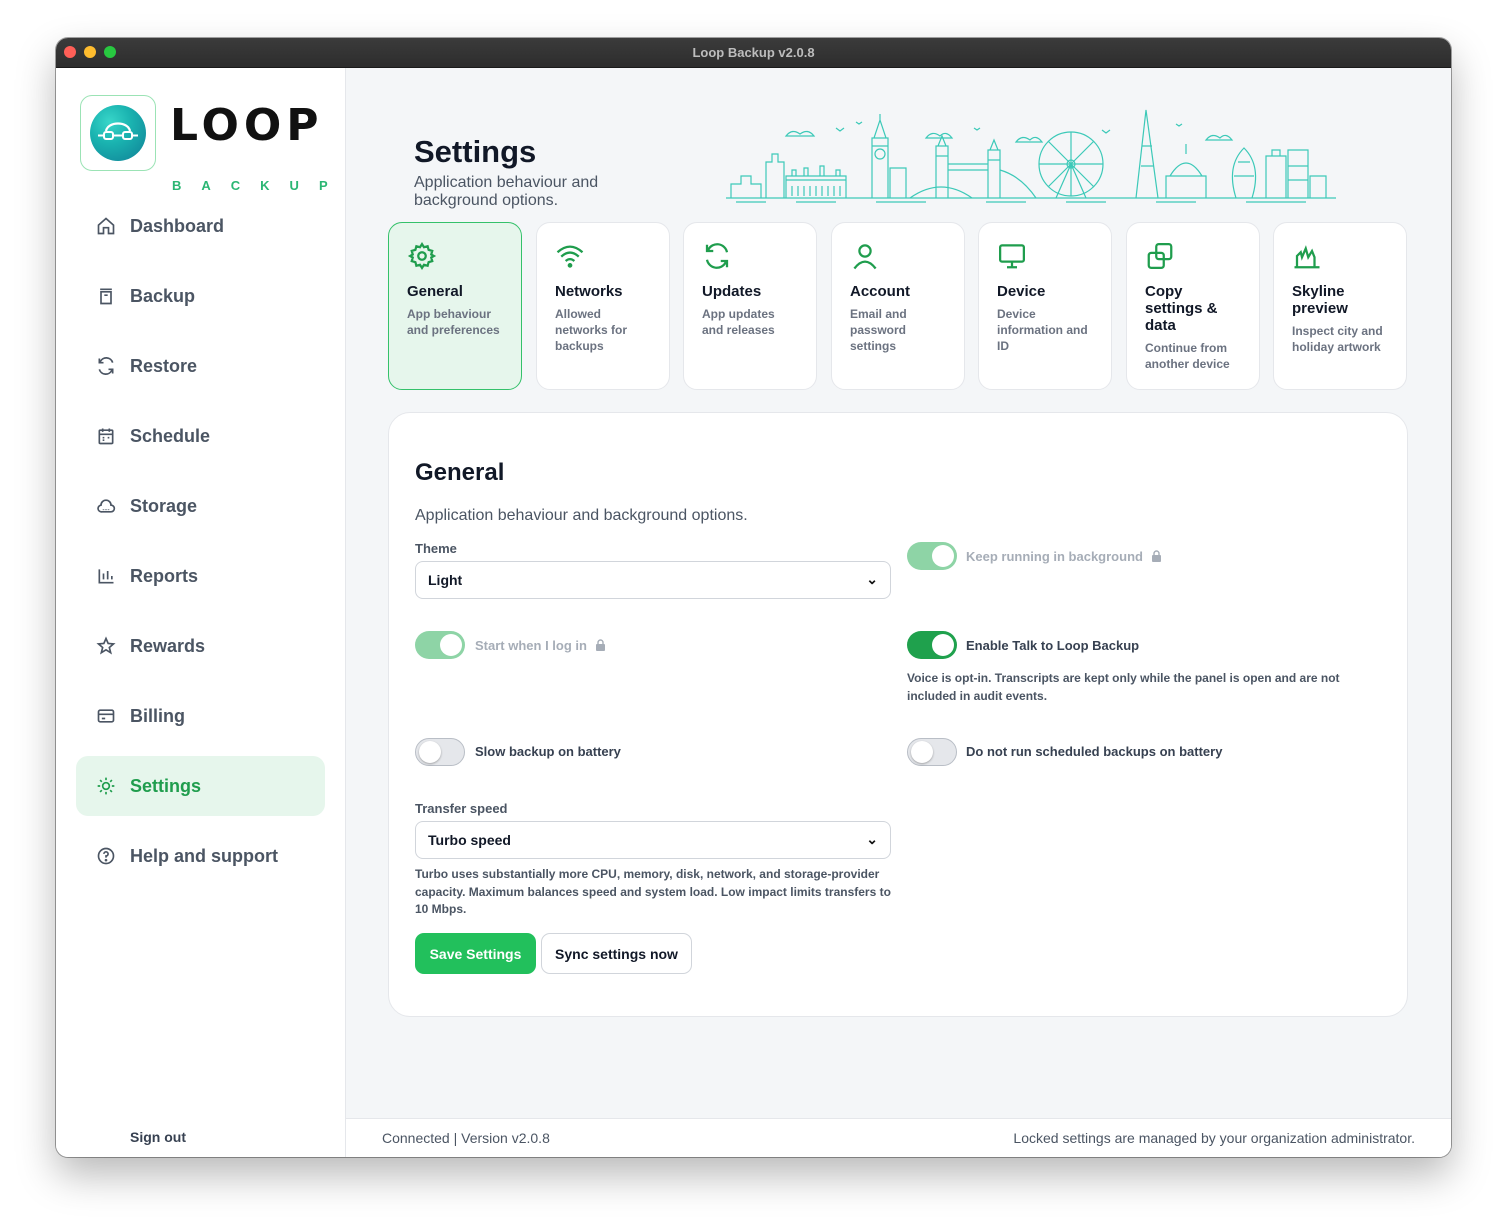 This screenshot has height=1231, width=1507. I want to click on sidebar-item-label: Backup, so click(163, 295).